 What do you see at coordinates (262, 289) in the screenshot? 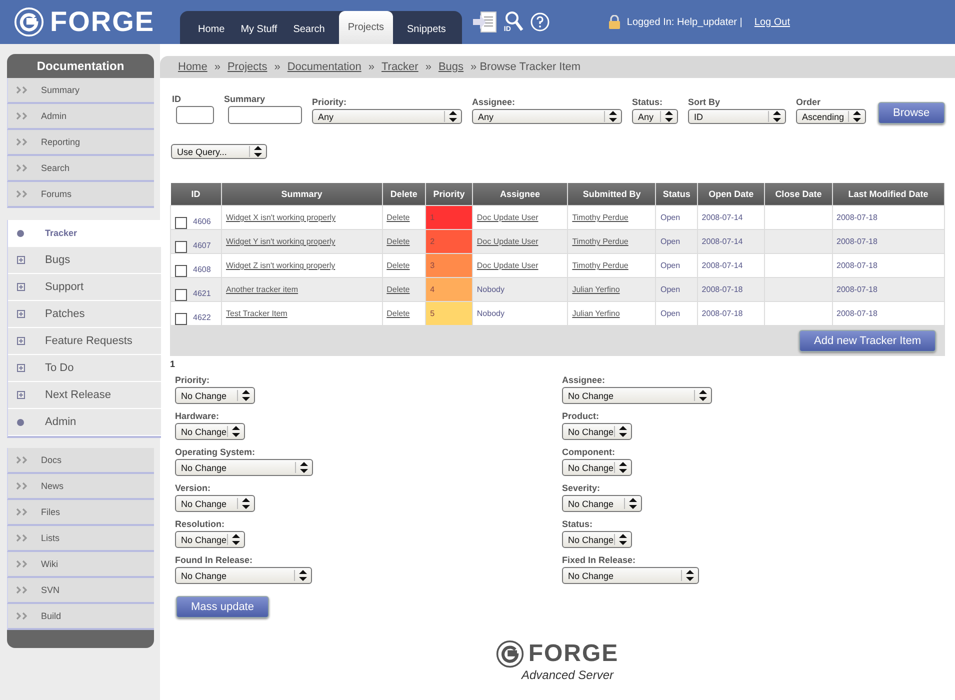
I see `summary-link: Another tracker item` at bounding box center [262, 289].